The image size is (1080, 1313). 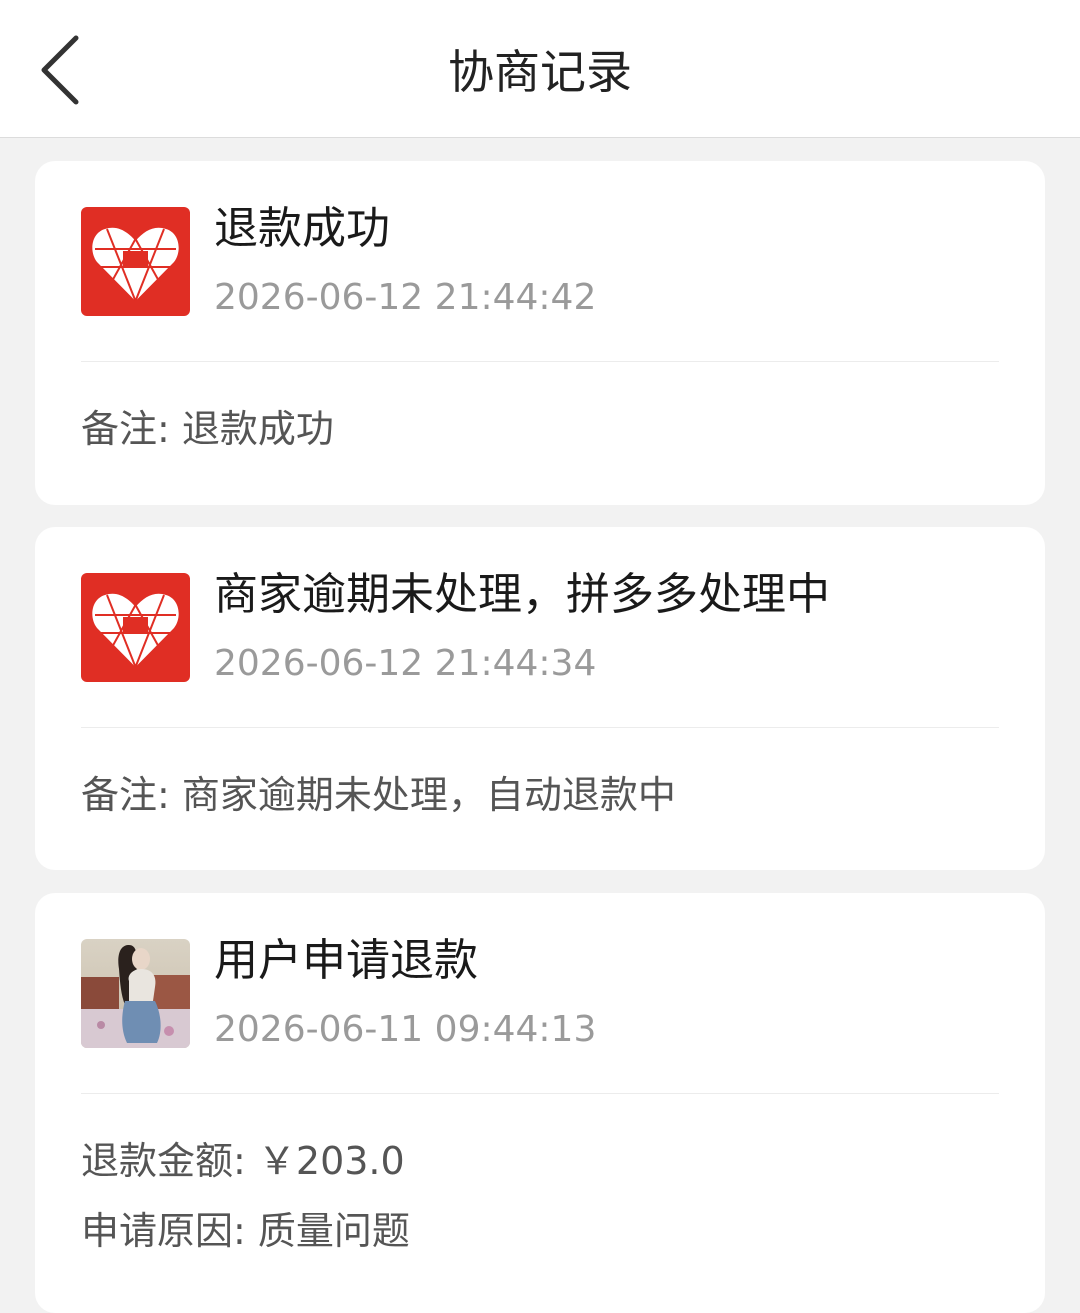 What do you see at coordinates (522, 594) in the screenshot?
I see `record-title: 商家逾期未处理，拼多多处理中` at bounding box center [522, 594].